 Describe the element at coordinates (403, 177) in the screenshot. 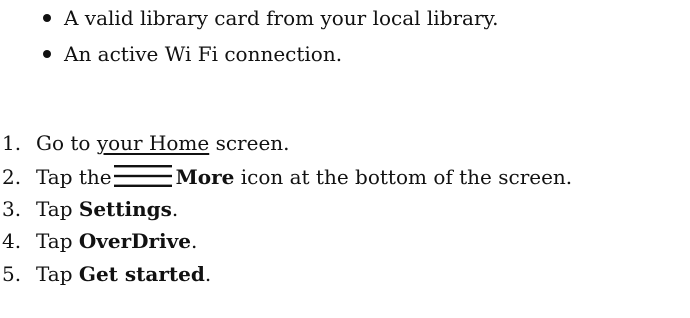

I see `step-text-post: icon at the bottom of the screen.` at that location.